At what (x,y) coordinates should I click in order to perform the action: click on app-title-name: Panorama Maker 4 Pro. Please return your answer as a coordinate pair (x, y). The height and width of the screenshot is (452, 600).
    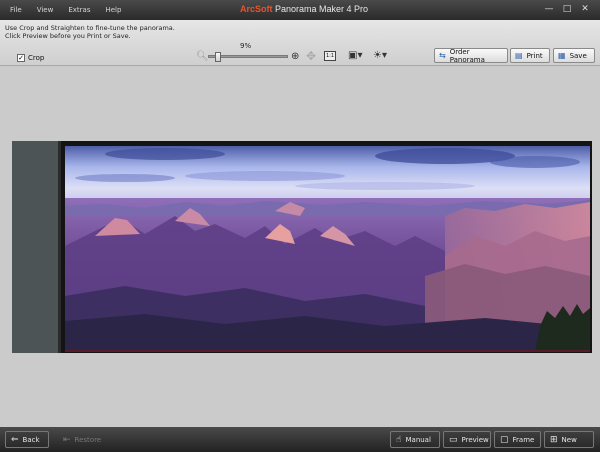
    Looking at the image, I should click on (320, 9).